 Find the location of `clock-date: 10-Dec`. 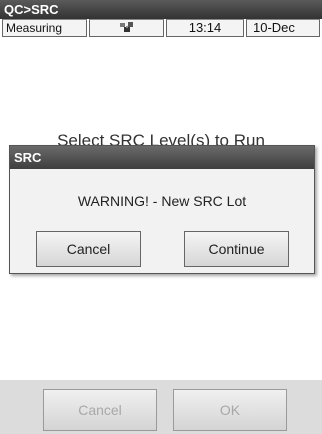

clock-date: 10-Dec is located at coordinates (283, 28).